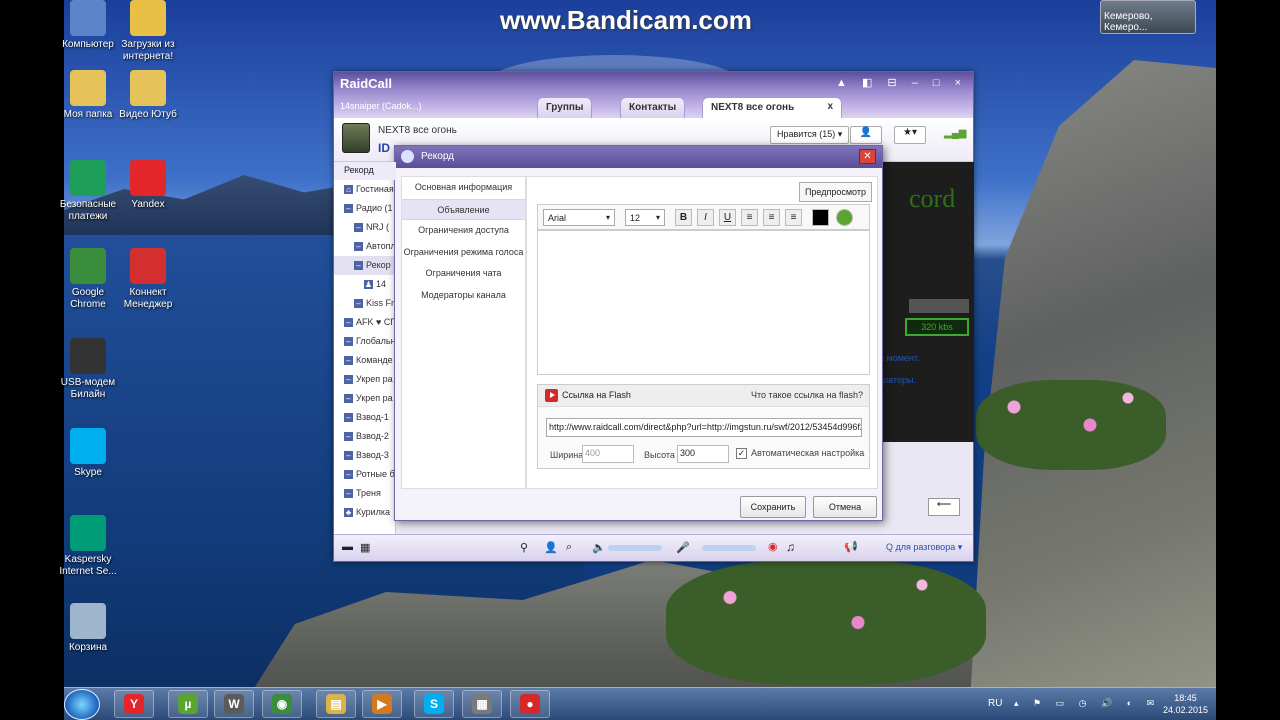 This screenshot has height=720, width=1280. Describe the element at coordinates (148, 279) in the screenshot. I see `desktop-icon: Коннект Менеджер` at that location.